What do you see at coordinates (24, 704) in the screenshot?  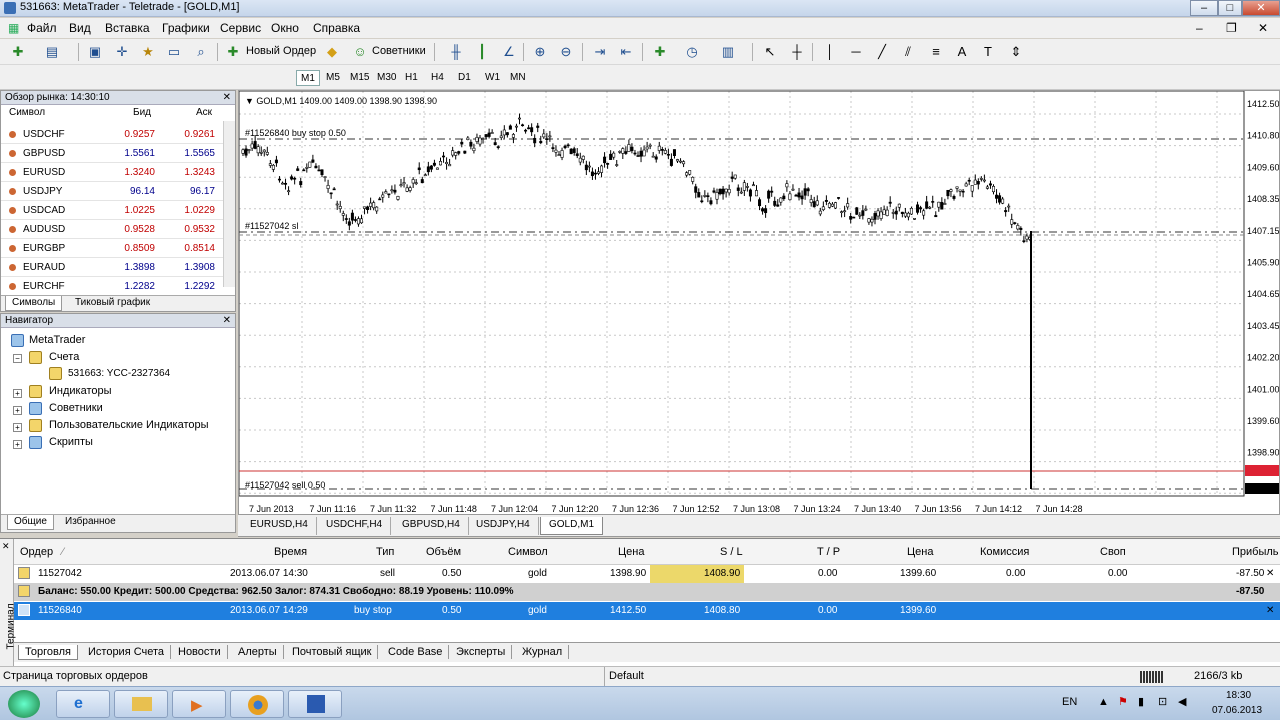 I see `start-button` at bounding box center [24, 704].